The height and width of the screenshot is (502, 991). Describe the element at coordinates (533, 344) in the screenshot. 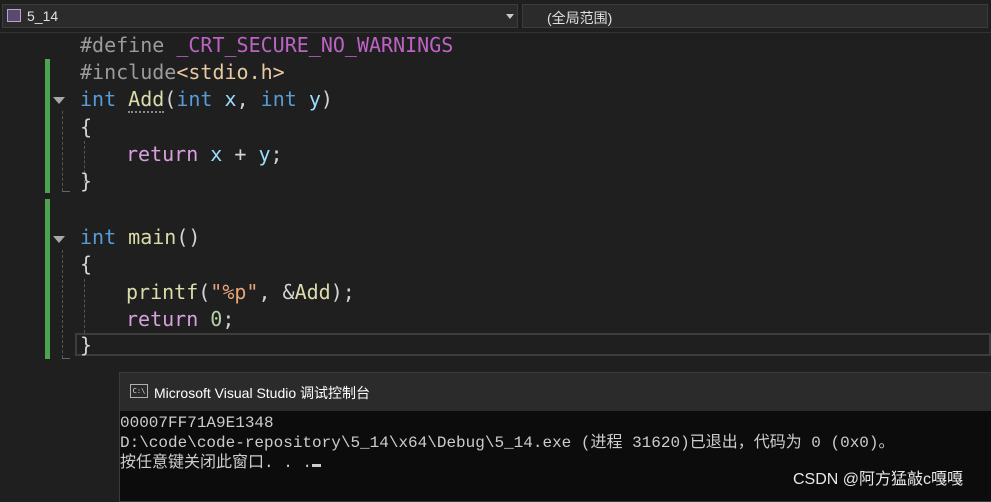

I see `current-line-highlight` at that location.